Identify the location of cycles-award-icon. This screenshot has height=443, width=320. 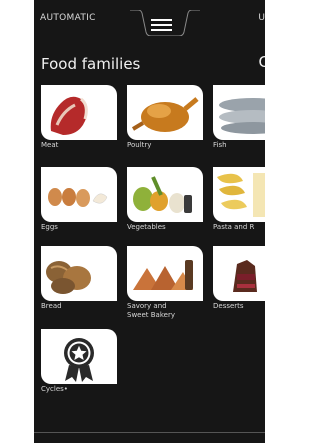
(79, 356).